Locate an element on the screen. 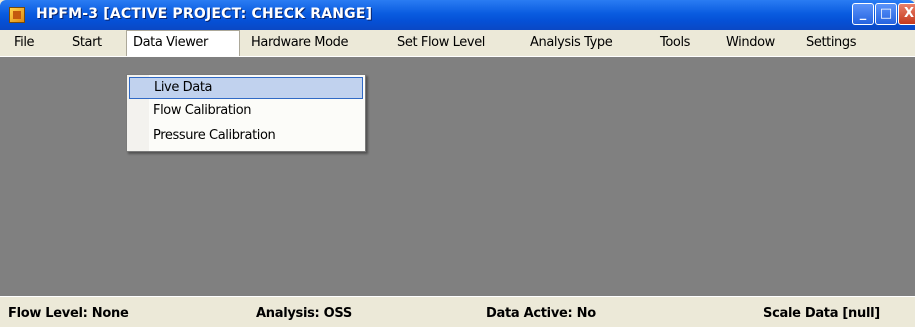 This screenshot has width=915, height=327. menu-start: Start is located at coordinates (87, 43).